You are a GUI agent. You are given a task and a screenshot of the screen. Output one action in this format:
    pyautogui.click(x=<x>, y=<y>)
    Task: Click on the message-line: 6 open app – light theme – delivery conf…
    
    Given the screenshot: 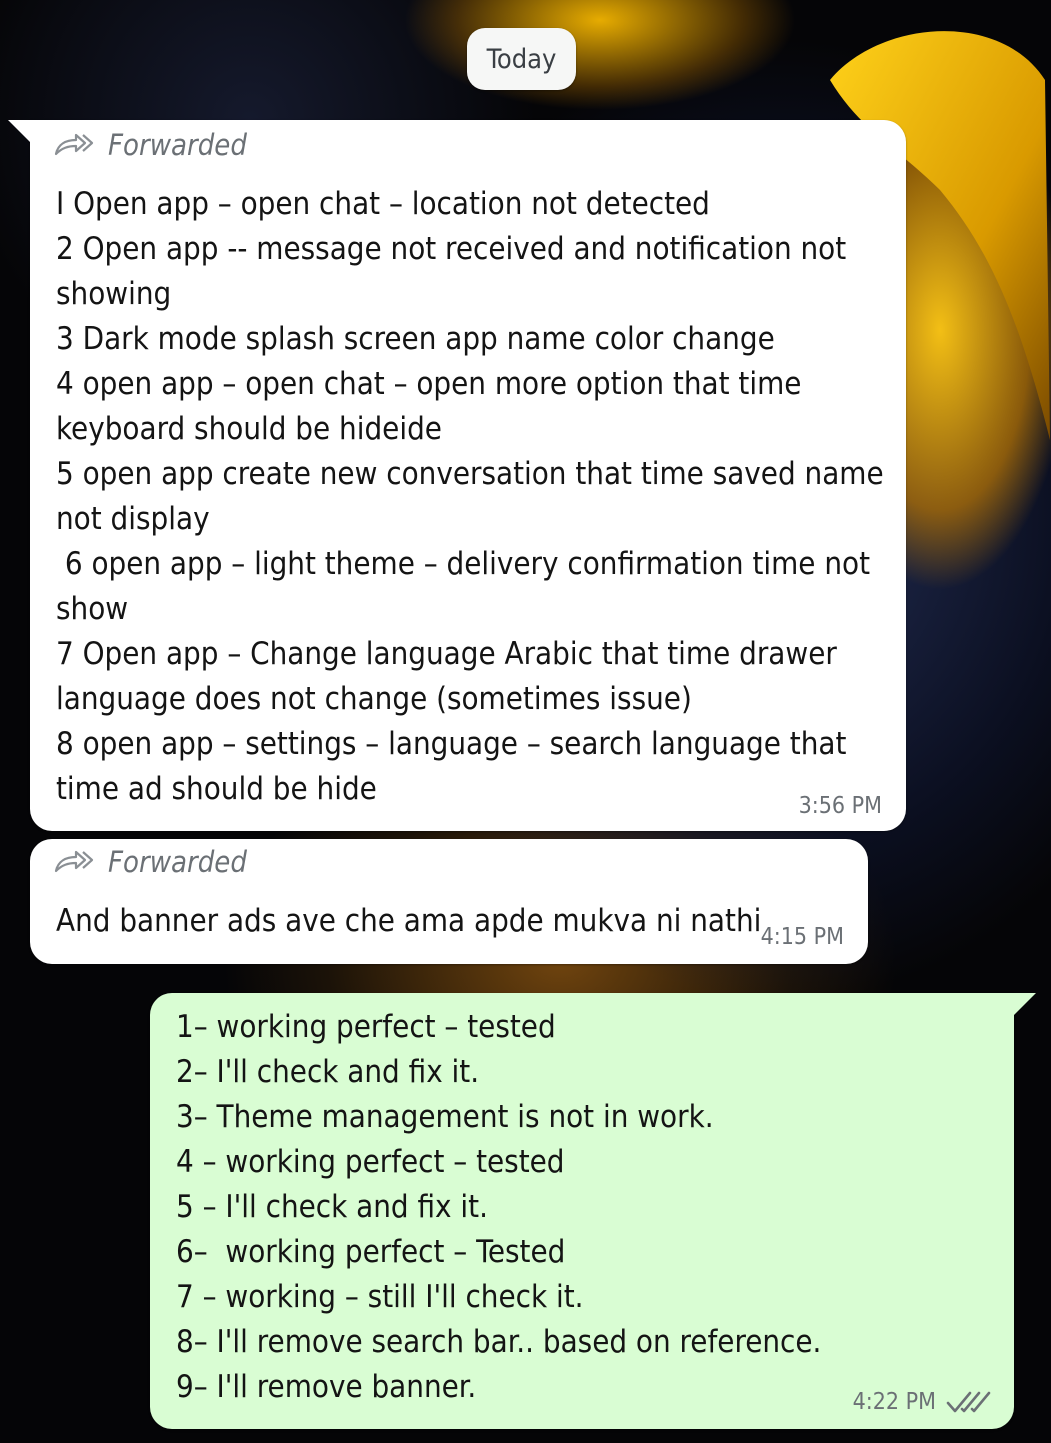 What is the action you would take?
    pyautogui.click(x=463, y=564)
    